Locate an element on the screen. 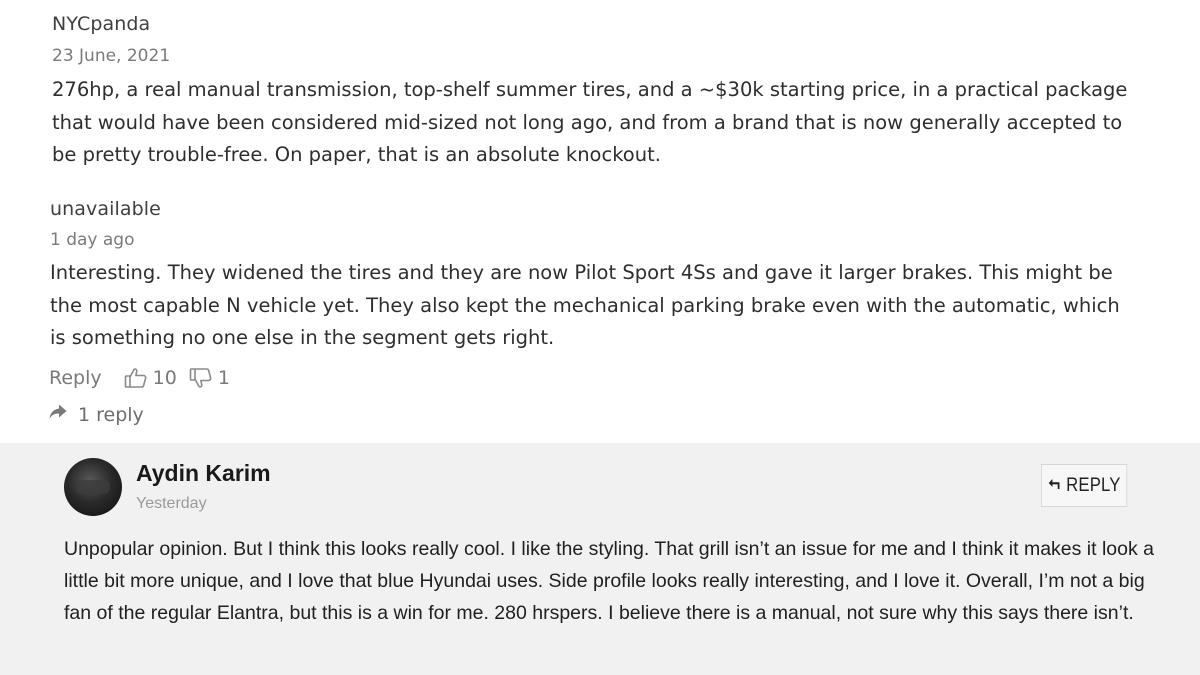  upvote-button: 10 is located at coordinates (150, 378).